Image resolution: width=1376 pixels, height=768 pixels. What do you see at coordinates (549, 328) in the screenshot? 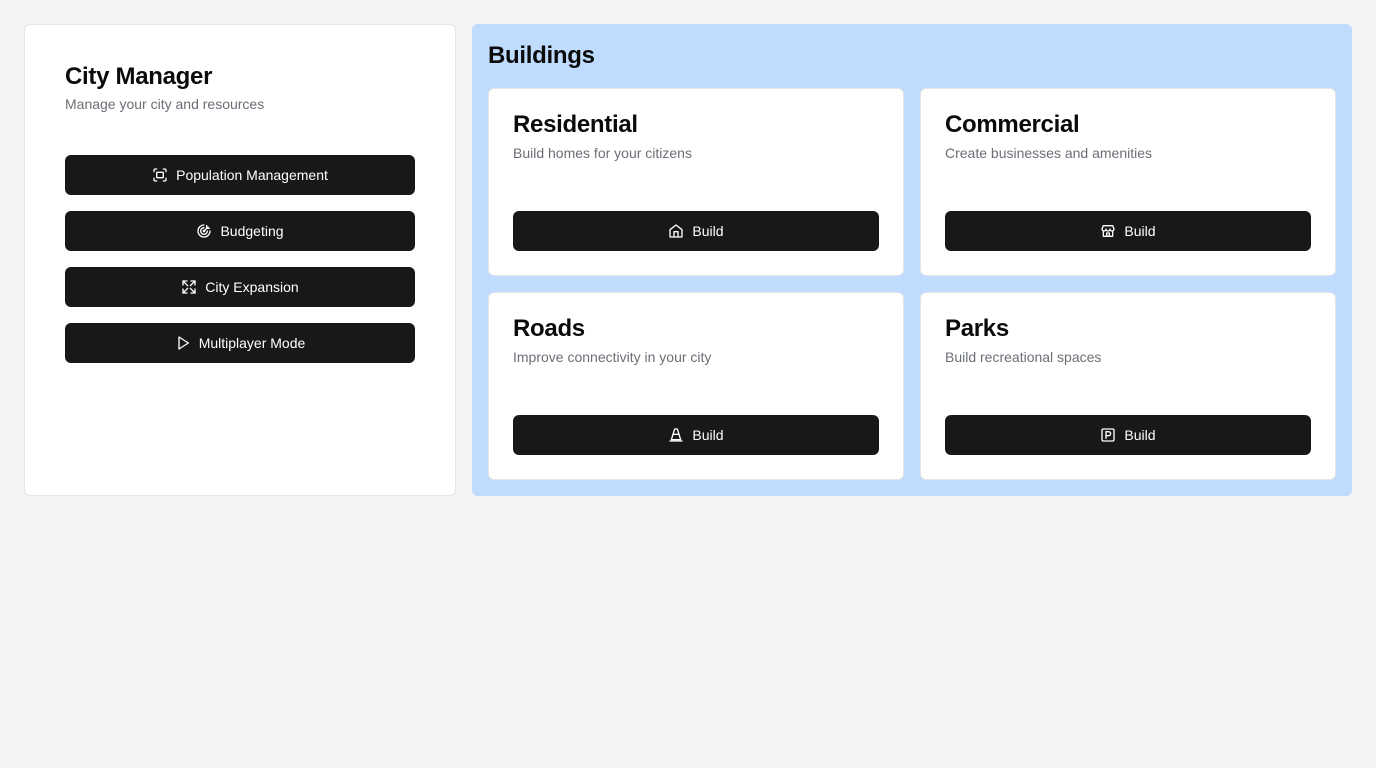
I see `card-title: Roads` at bounding box center [549, 328].